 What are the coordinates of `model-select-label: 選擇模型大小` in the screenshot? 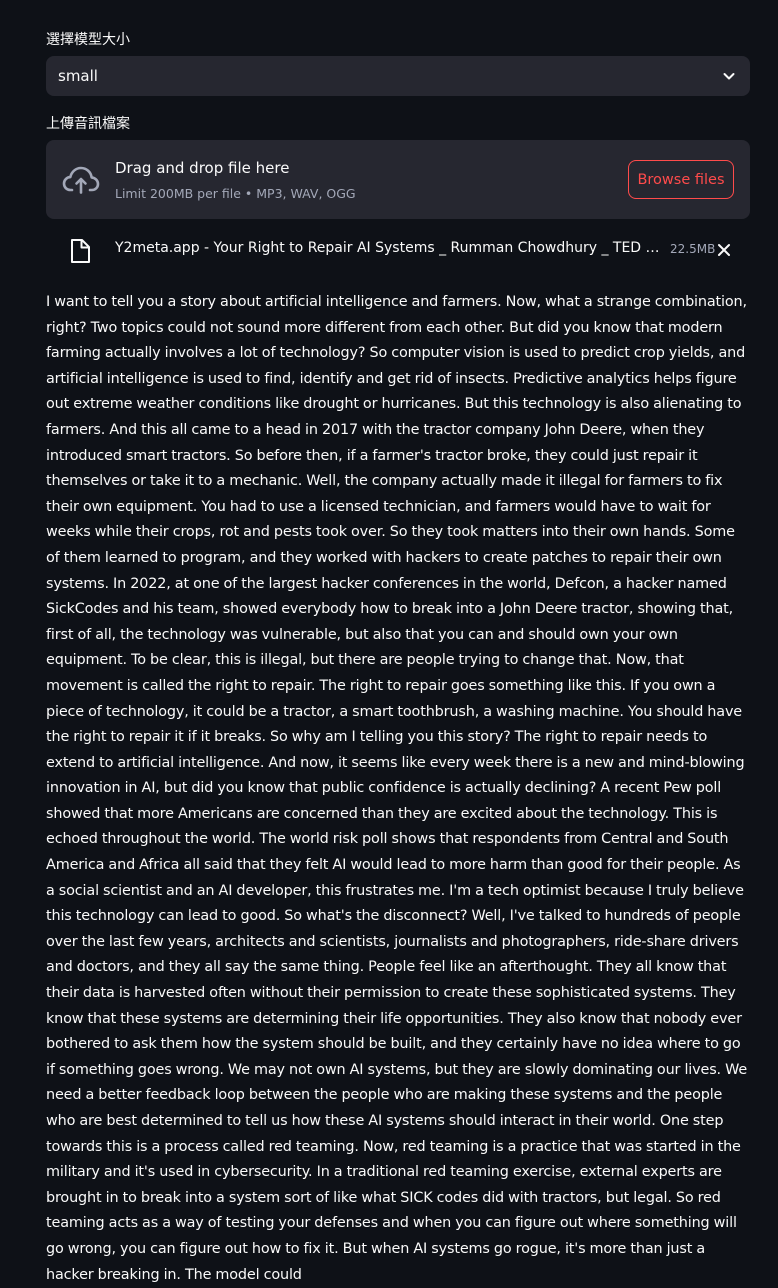 It's located at (88, 40).